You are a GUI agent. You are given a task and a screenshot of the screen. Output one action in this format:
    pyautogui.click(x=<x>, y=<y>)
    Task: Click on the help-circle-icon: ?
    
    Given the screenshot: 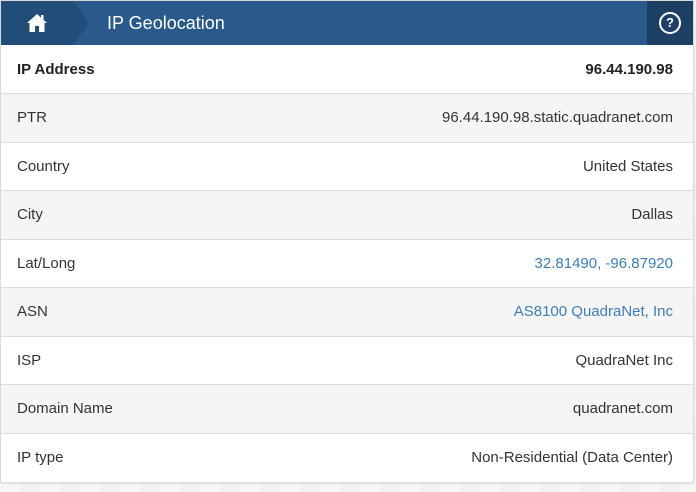 What is the action you would take?
    pyautogui.click(x=670, y=23)
    